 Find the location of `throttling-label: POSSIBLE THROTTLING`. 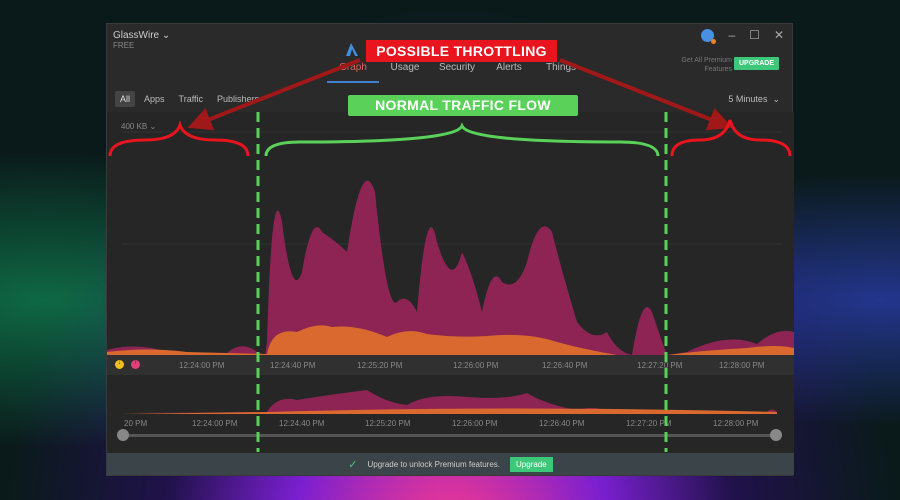

throttling-label: POSSIBLE THROTTLING is located at coordinates (461, 51).